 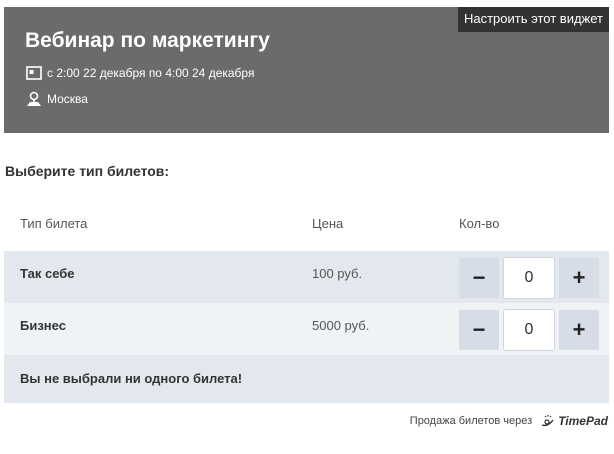 What do you see at coordinates (67, 99) in the screenshot?
I see `event-location: Москва` at bounding box center [67, 99].